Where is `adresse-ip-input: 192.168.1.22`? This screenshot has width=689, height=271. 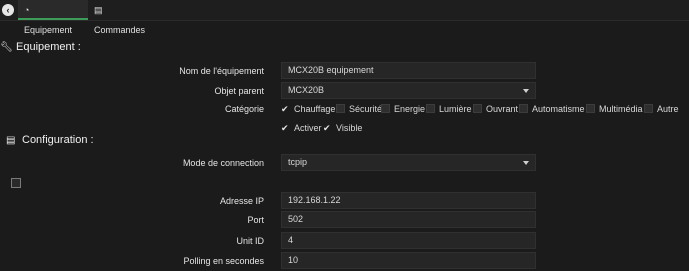 adresse-ip-input: 192.168.1.22 is located at coordinates (408, 200).